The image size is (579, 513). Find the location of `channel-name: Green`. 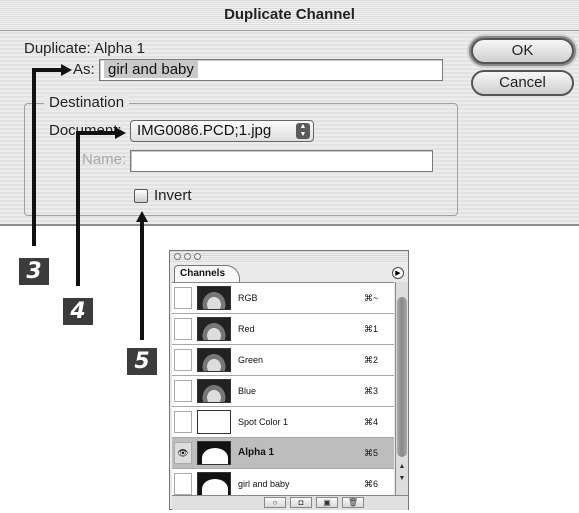

channel-name: Green is located at coordinates (251, 360).